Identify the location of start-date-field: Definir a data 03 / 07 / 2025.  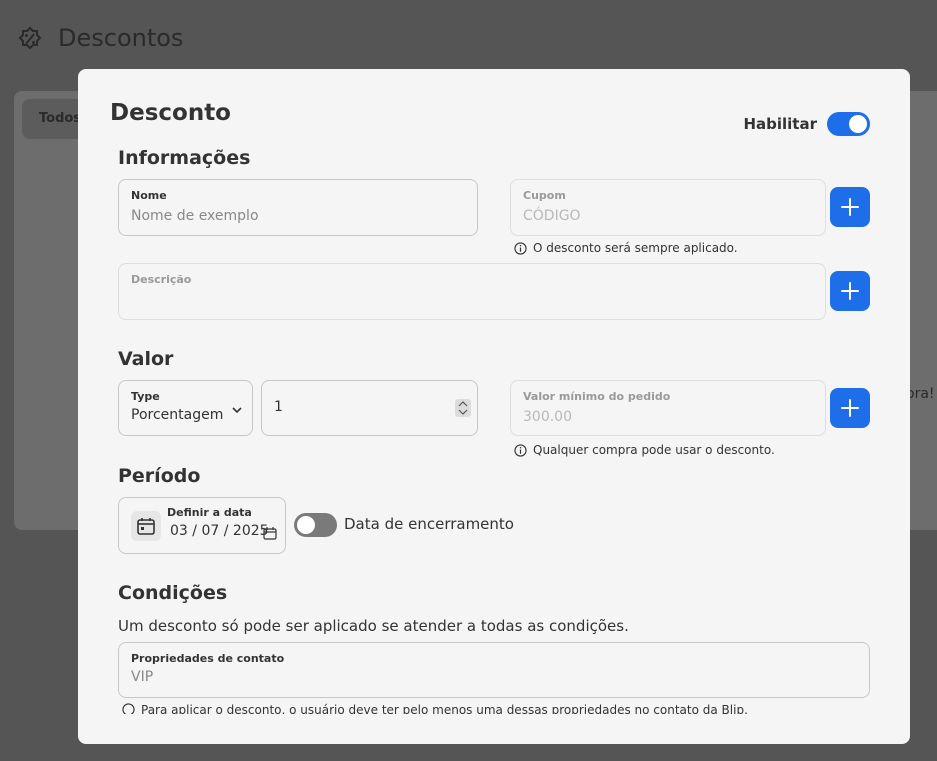
(202, 525).